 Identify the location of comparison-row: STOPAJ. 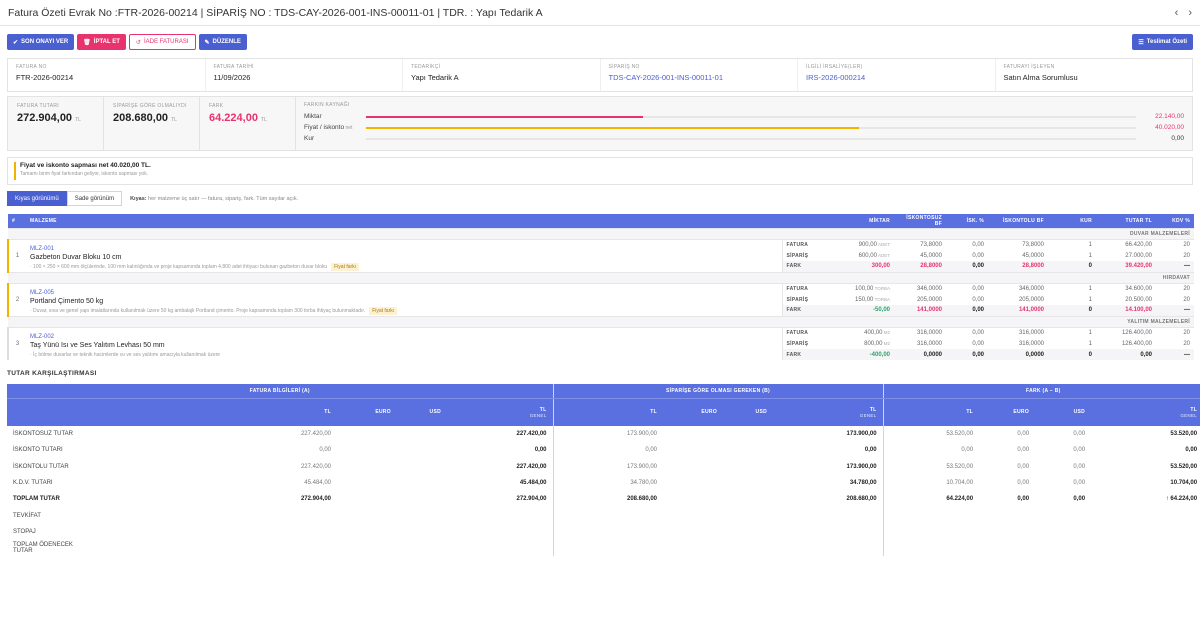
(603, 532).